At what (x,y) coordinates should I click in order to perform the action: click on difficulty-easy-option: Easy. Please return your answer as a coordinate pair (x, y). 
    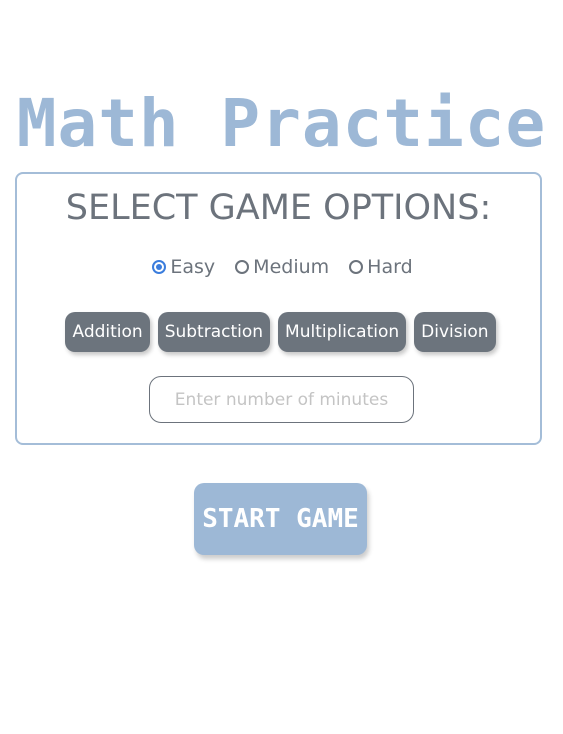
    Looking at the image, I should click on (183, 267).